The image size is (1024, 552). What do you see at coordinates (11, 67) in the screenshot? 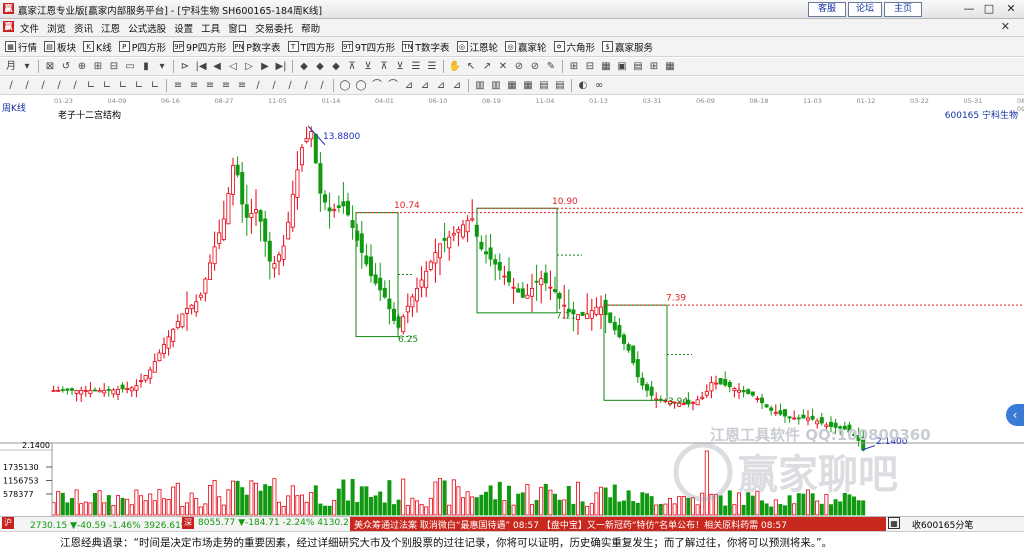
I see `toolbar2-tool-icon: 月` at bounding box center [11, 67].